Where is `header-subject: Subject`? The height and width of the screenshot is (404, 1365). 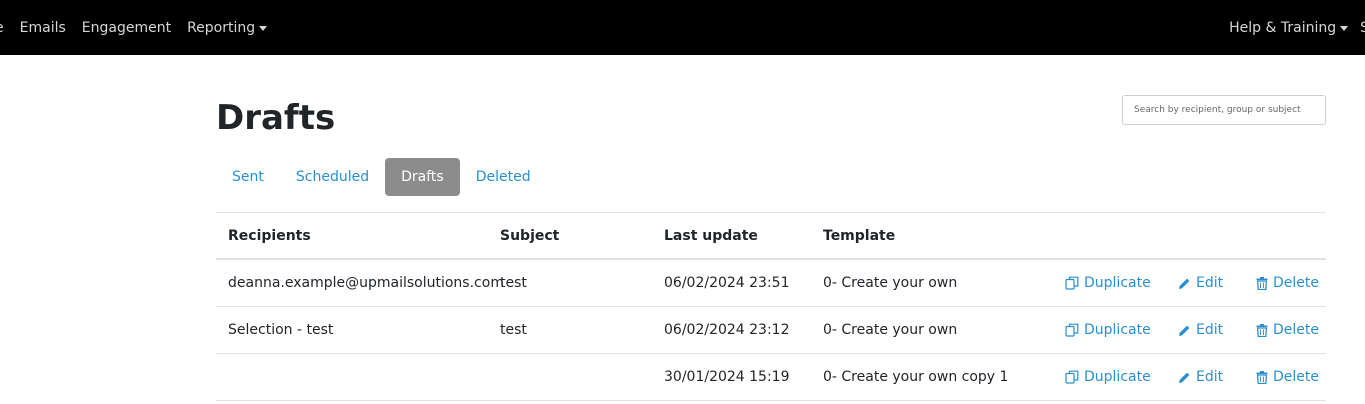 header-subject: Subject is located at coordinates (530, 235).